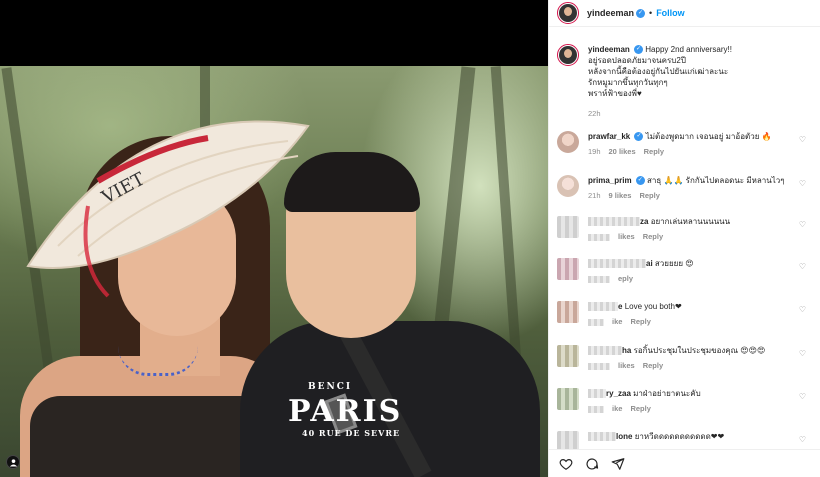  I want to click on caption-time: 22h, so click(594, 113).